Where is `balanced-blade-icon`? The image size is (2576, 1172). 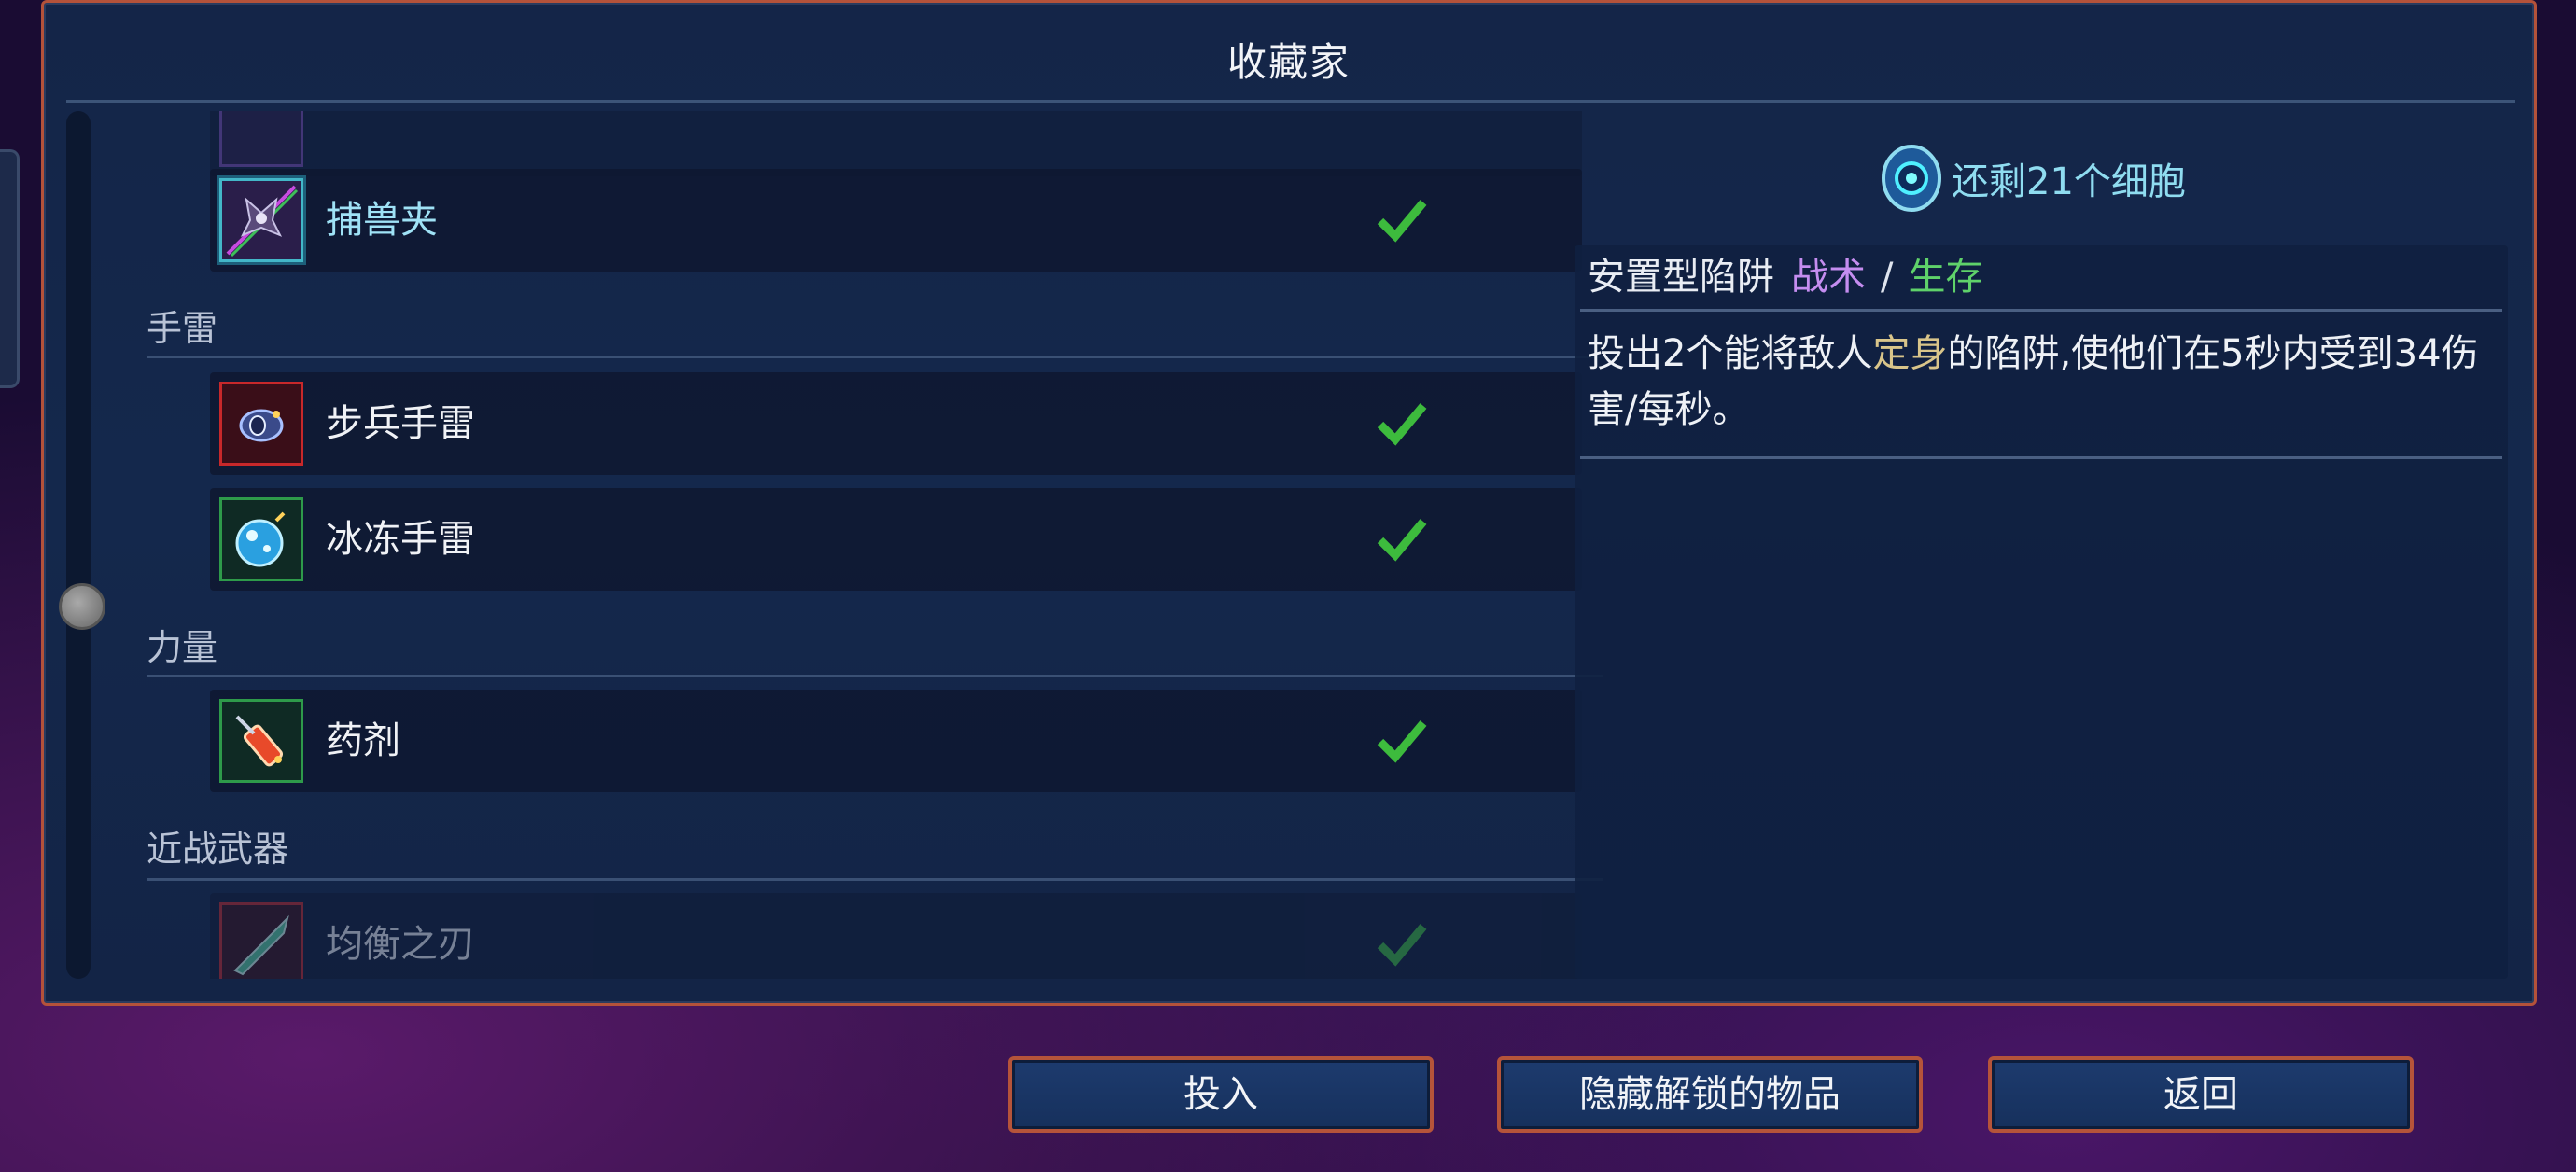 balanced-blade-icon is located at coordinates (261, 940).